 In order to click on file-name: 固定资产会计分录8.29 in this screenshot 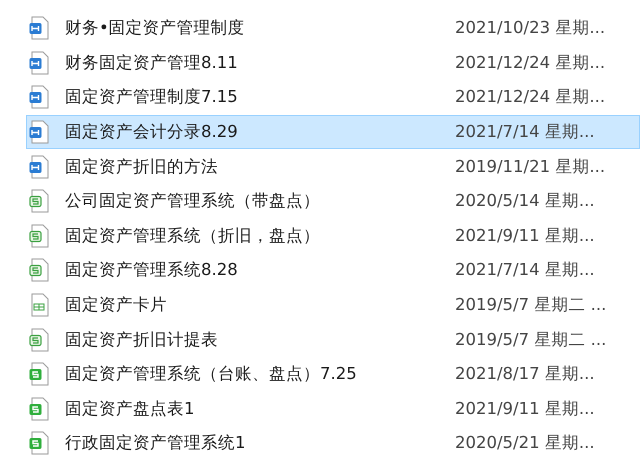, I will do `click(152, 132)`.